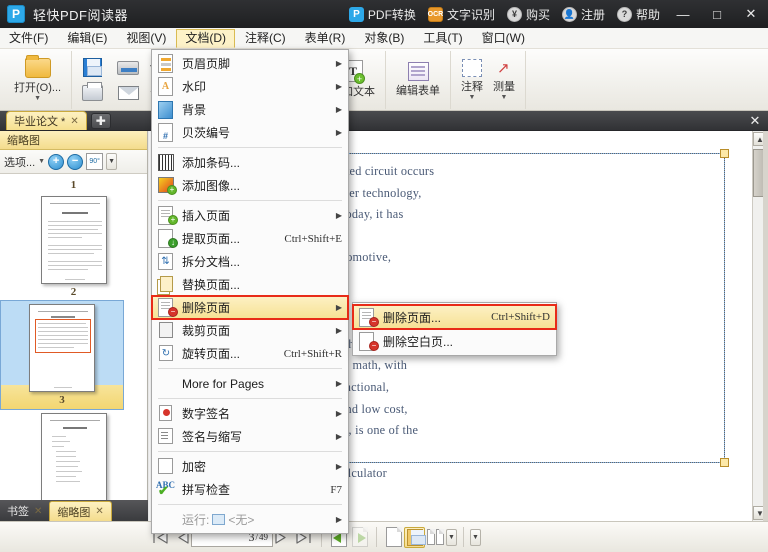 The image size is (768, 552). Describe the element at coordinates (250, 353) in the screenshot. I see `menu-item-rotate-page: ↻ 旋转页面... Ctrl+Shift+R` at that location.